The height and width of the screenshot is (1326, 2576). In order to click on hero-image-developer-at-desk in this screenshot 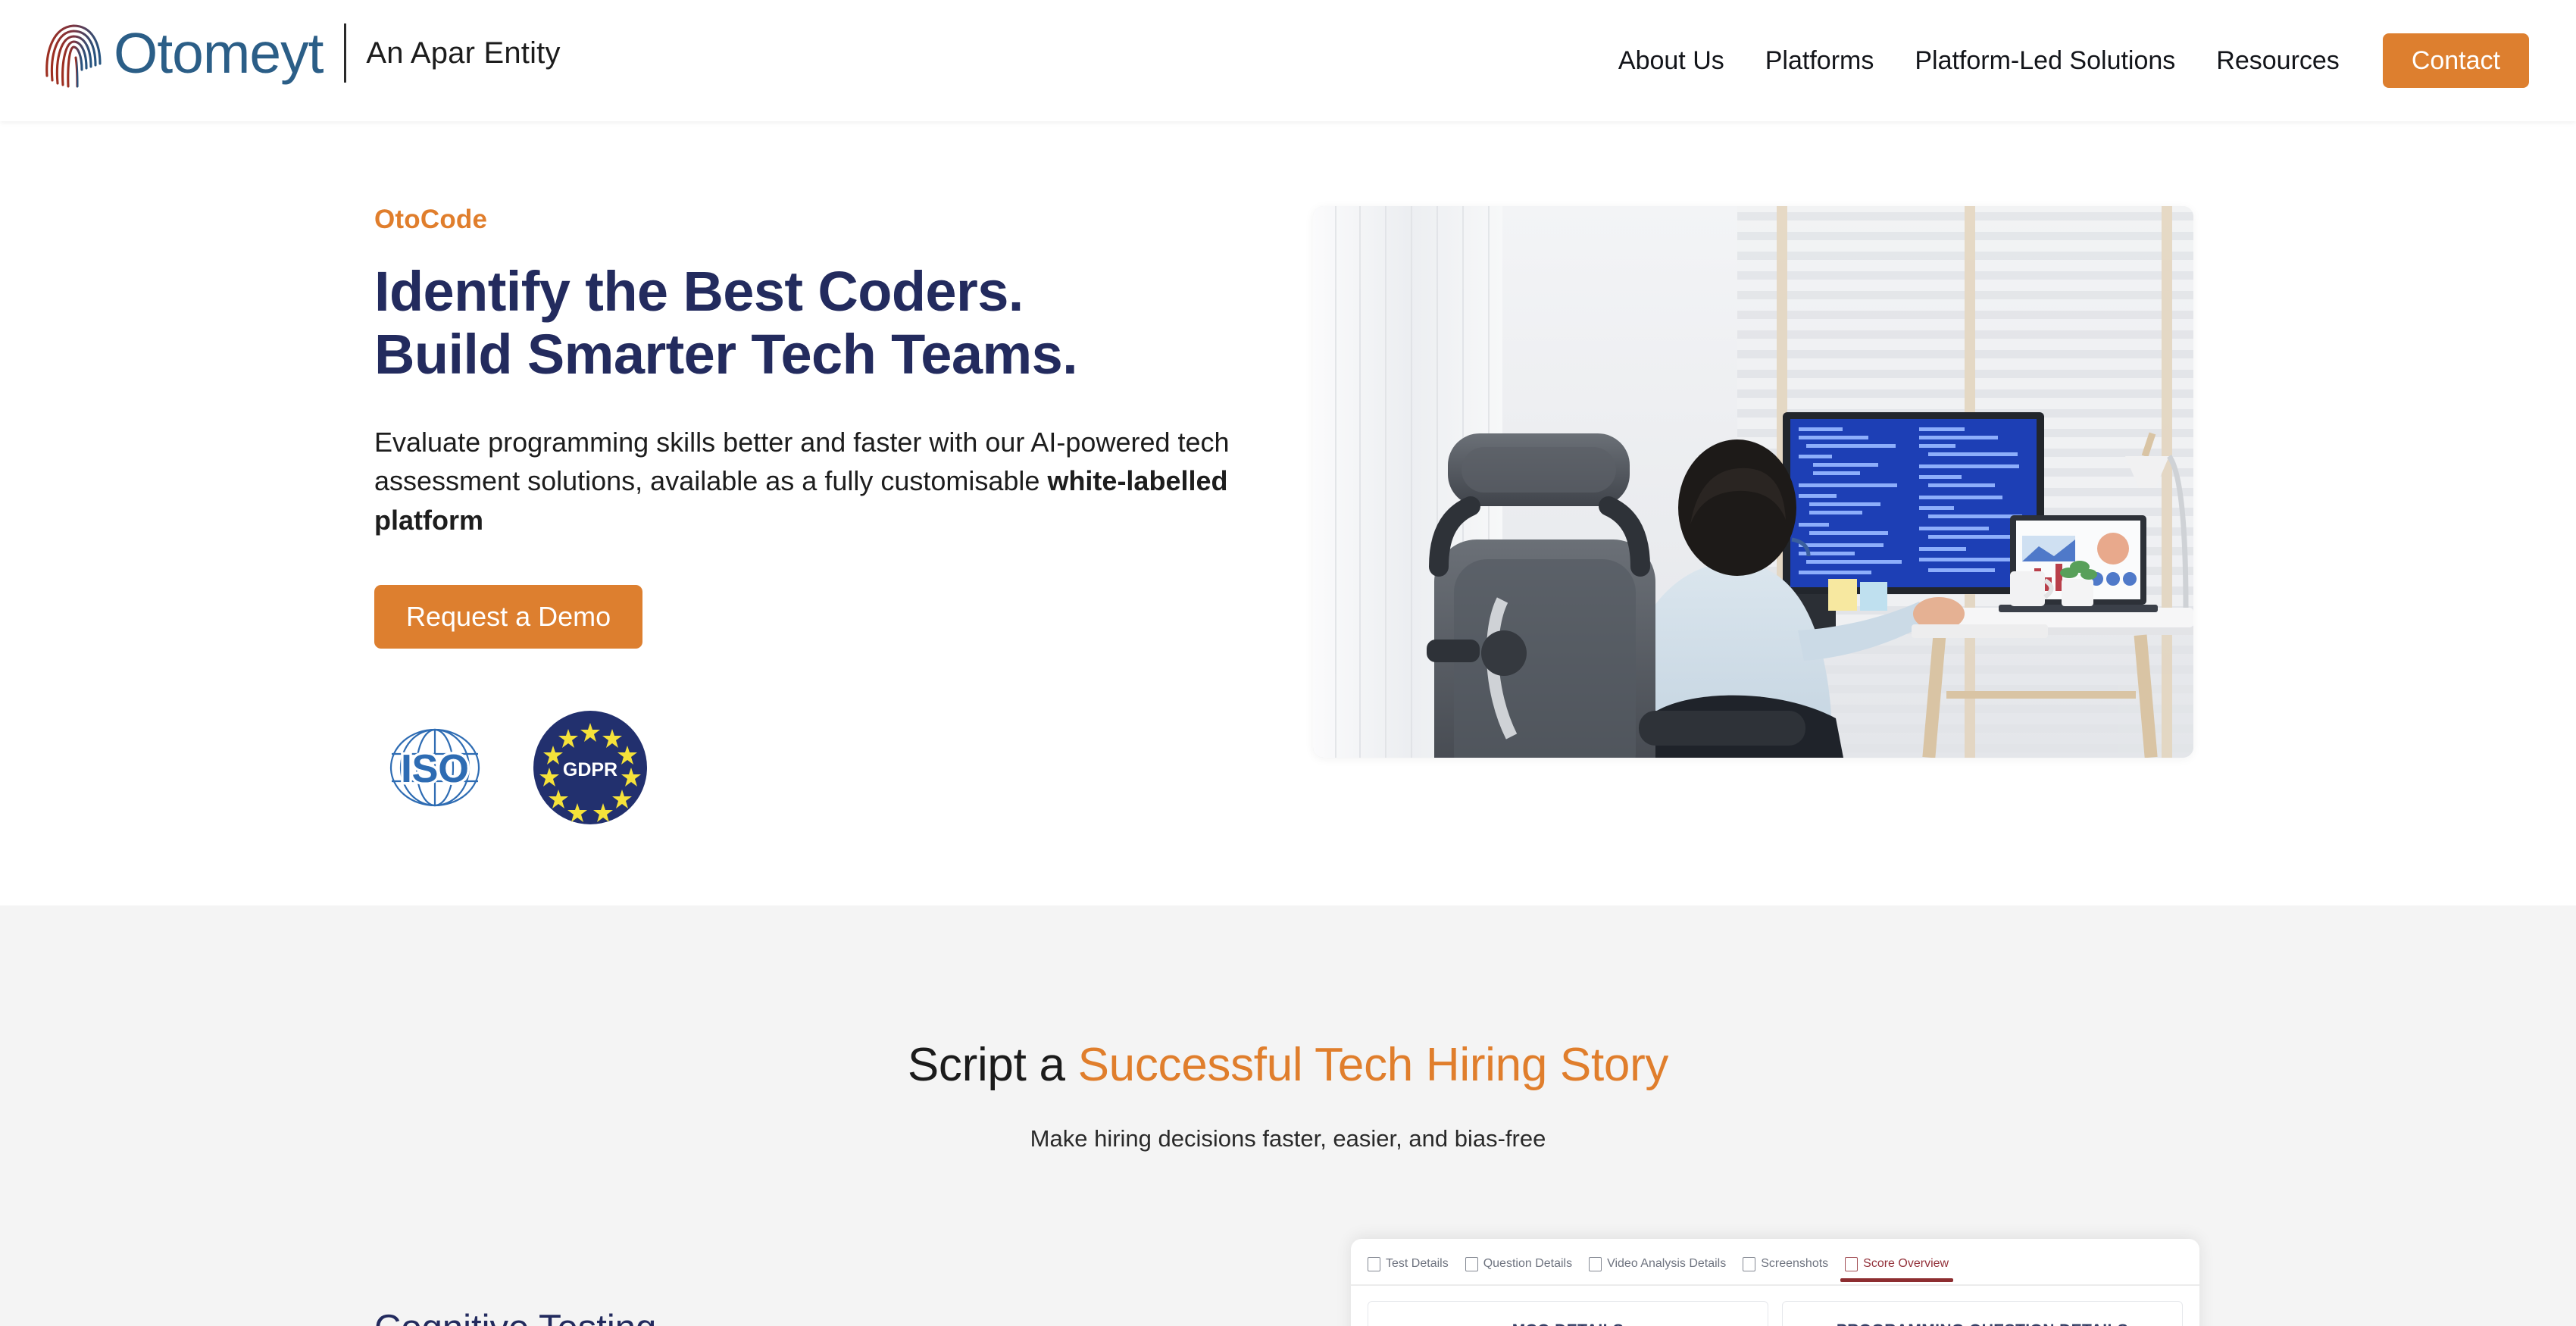, I will do `click(1753, 482)`.